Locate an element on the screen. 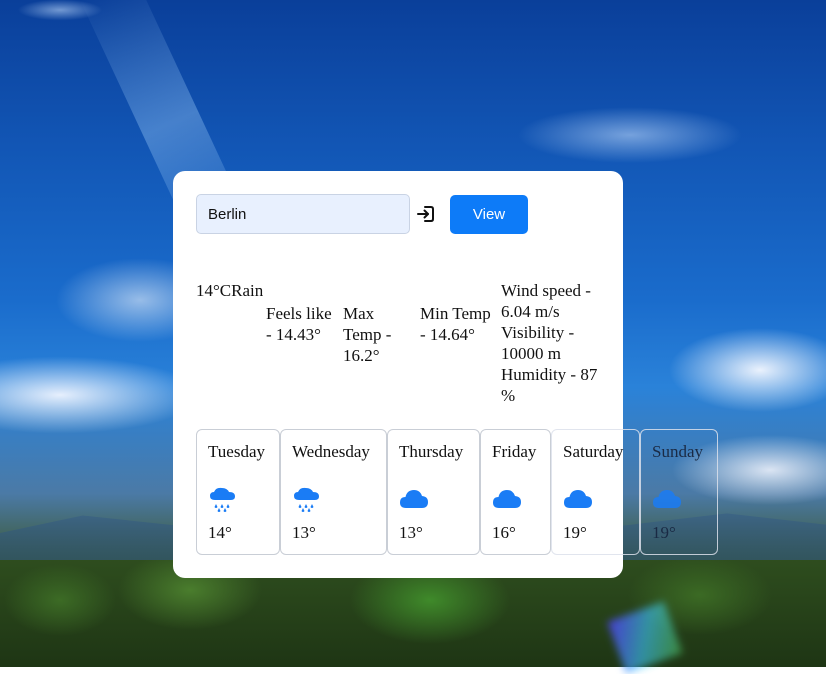 The image size is (826, 674). forecast-card-tuesday: Tuesday 14° is located at coordinates (238, 492).